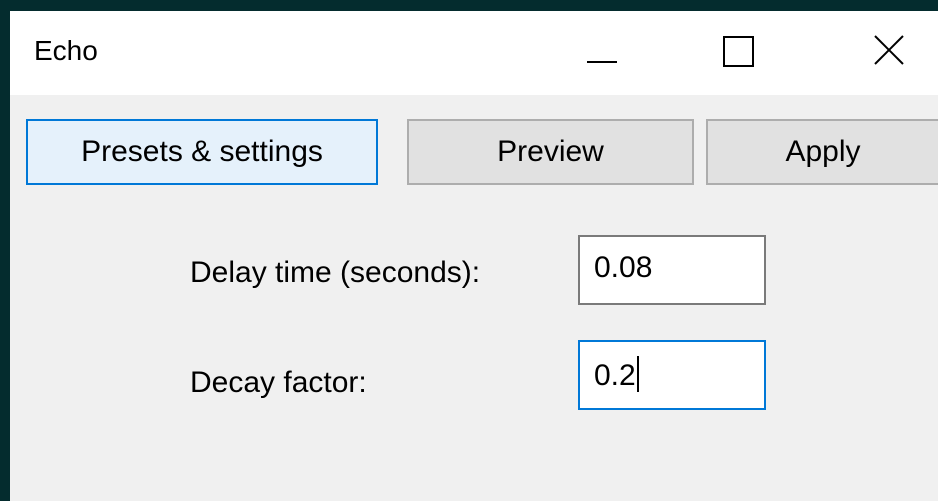 This screenshot has width=938, height=501. I want to click on close-icon, so click(889, 50).